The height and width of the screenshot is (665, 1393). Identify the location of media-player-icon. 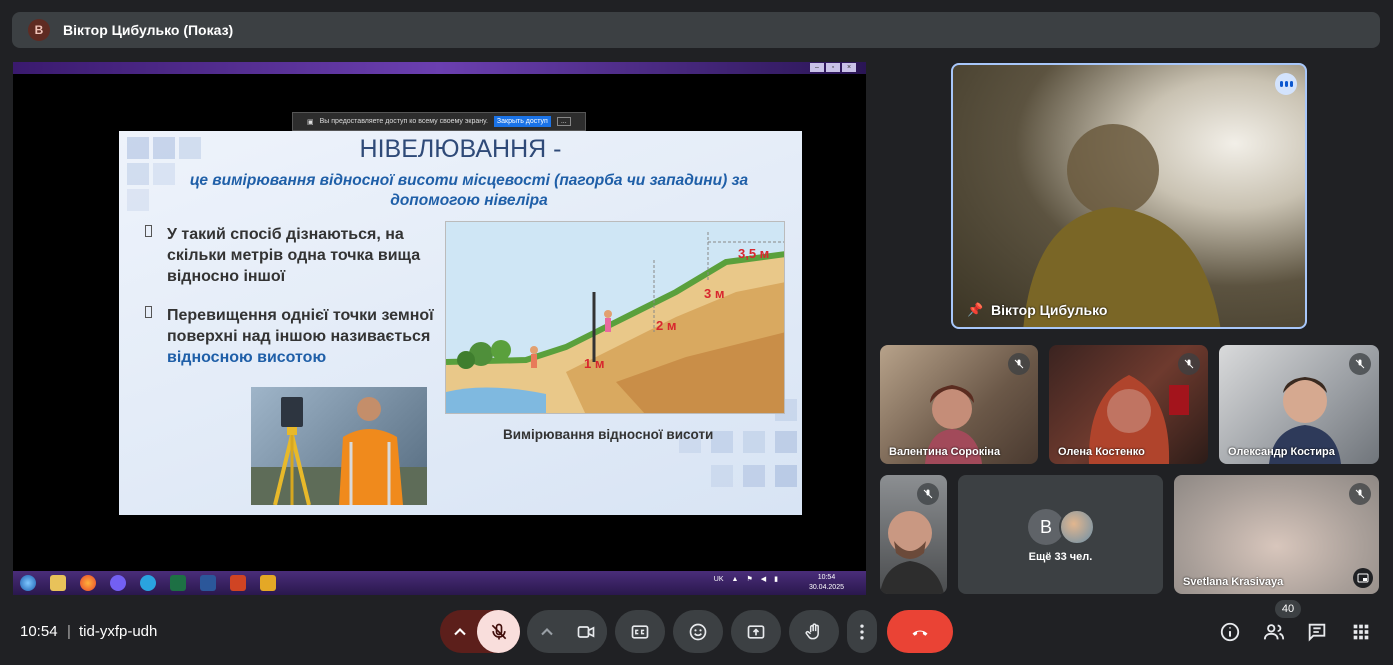
(268, 583).